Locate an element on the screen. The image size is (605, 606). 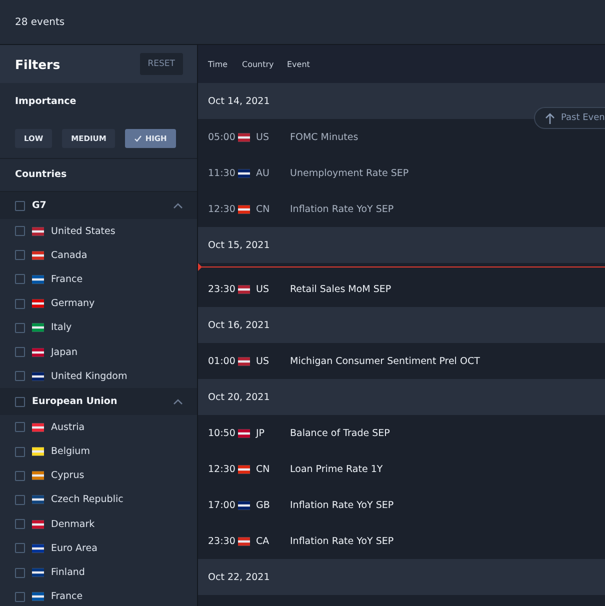
country-name: Canada is located at coordinates (69, 255).